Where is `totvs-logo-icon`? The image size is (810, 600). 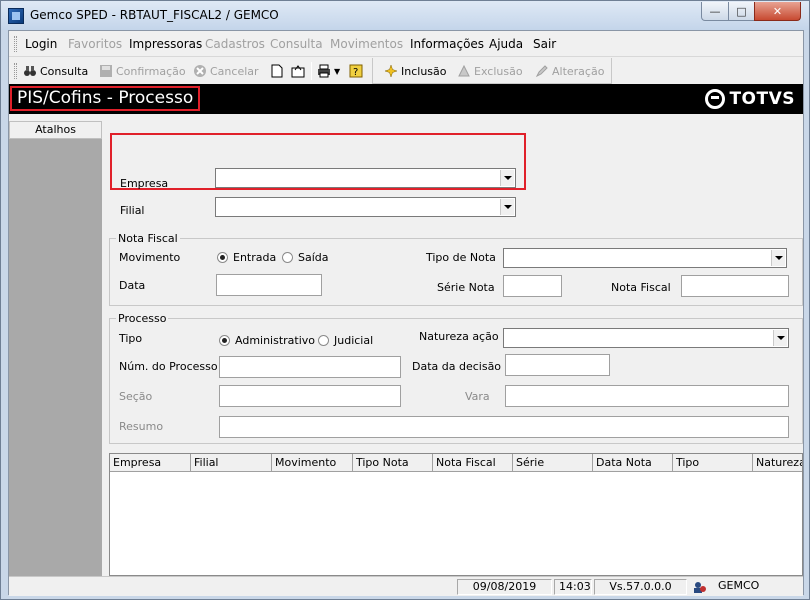
totvs-logo-icon is located at coordinates (715, 99).